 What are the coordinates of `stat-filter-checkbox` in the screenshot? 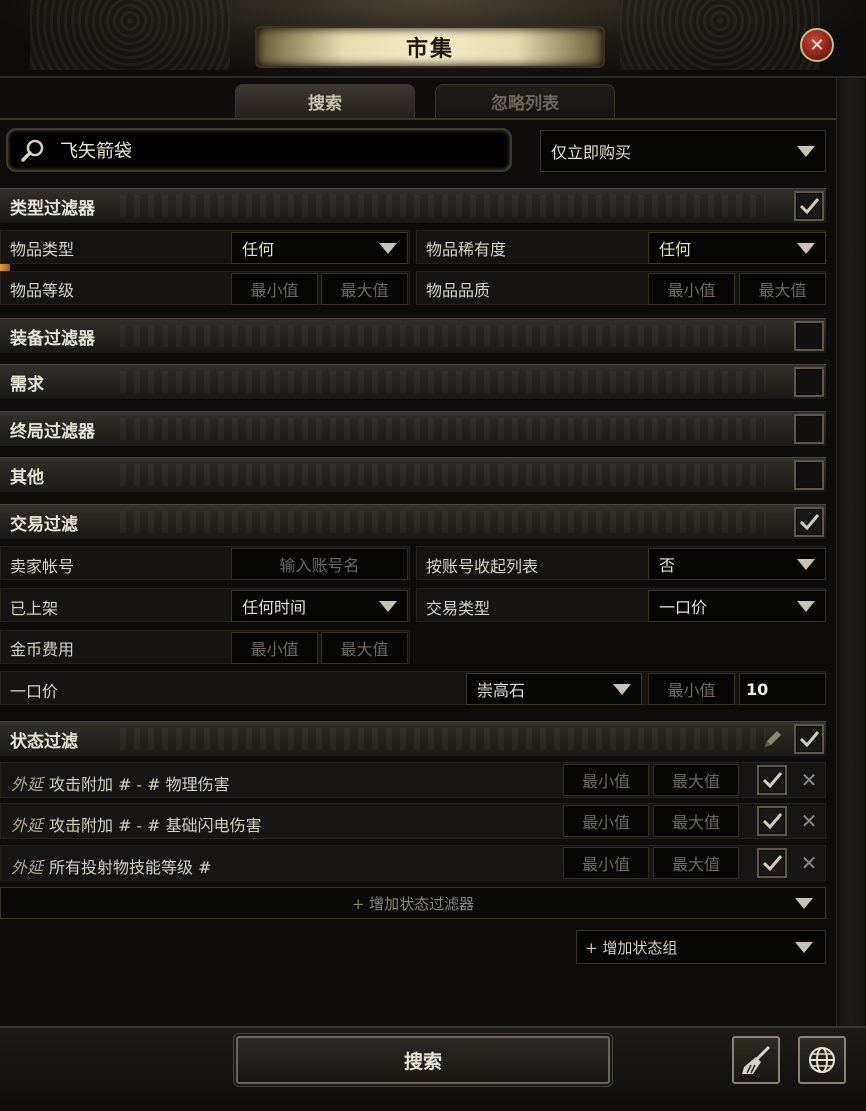 It's located at (809, 739).